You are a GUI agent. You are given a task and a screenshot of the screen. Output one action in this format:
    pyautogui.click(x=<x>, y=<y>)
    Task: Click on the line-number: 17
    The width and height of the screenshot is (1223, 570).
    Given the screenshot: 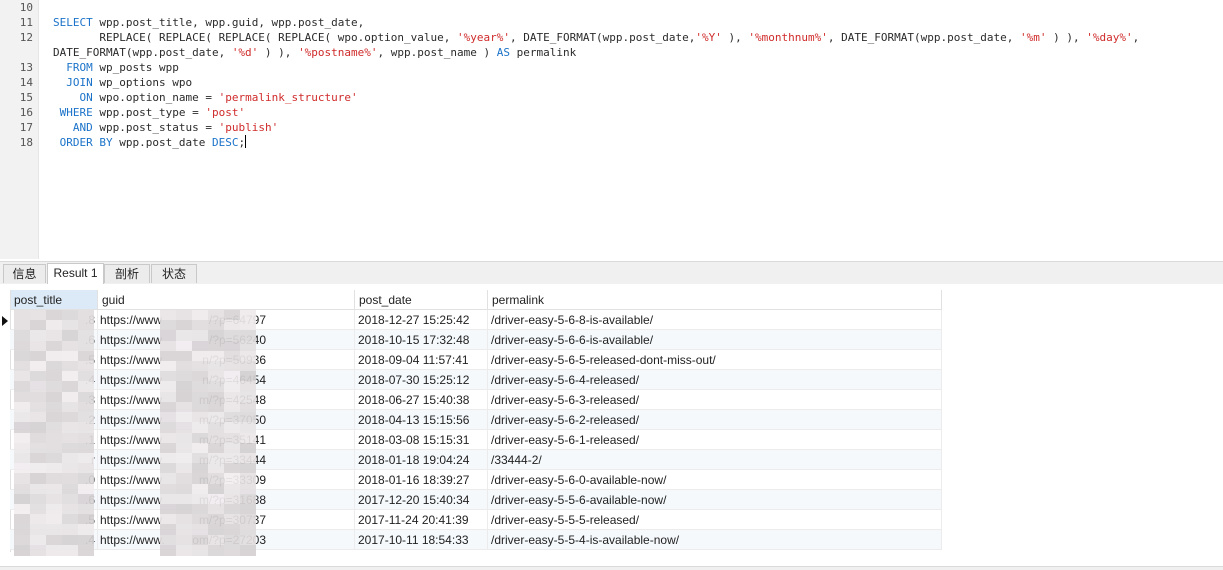 What is the action you would take?
    pyautogui.click(x=26, y=127)
    